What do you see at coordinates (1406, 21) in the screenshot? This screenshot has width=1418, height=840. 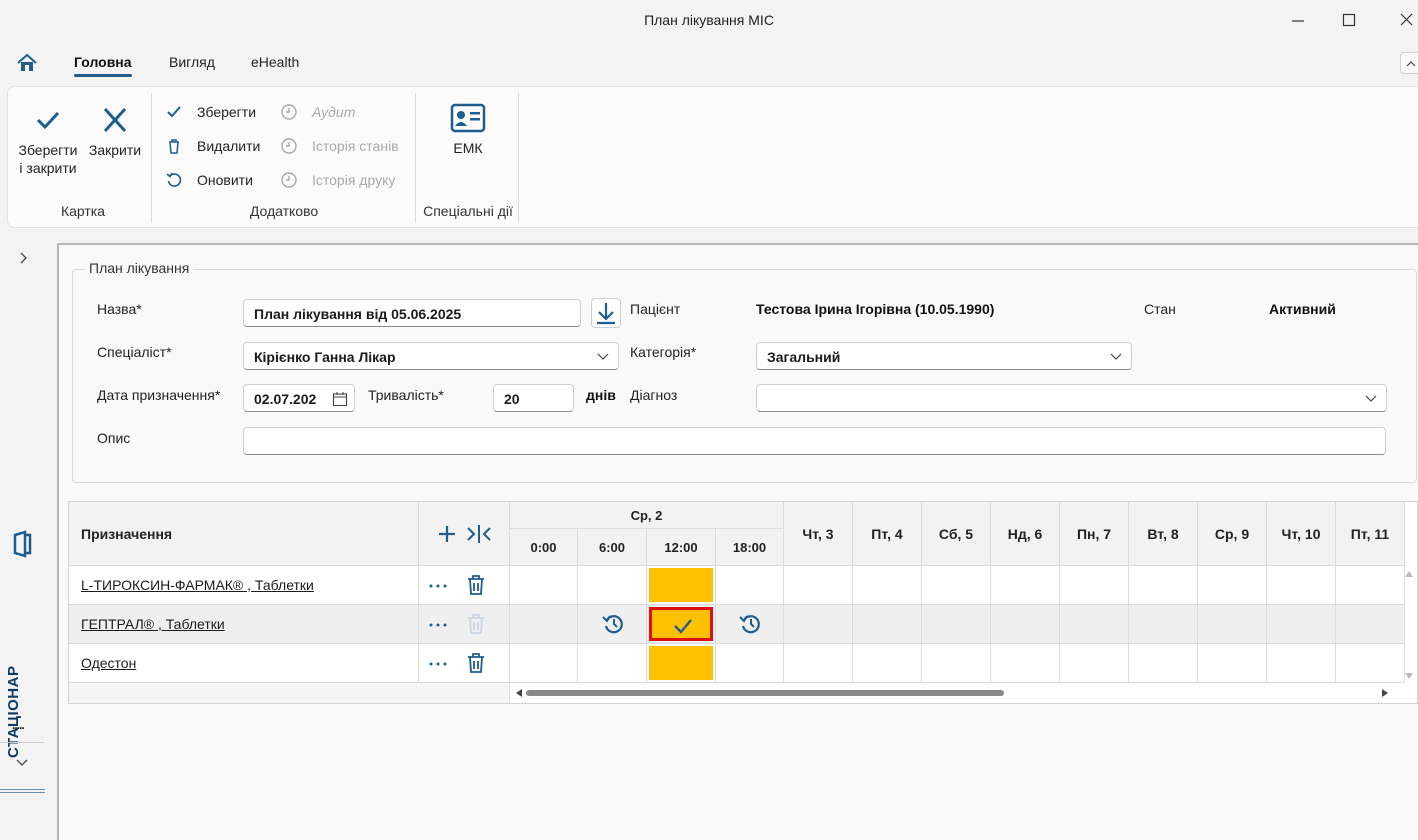 I see `close-window-button` at bounding box center [1406, 21].